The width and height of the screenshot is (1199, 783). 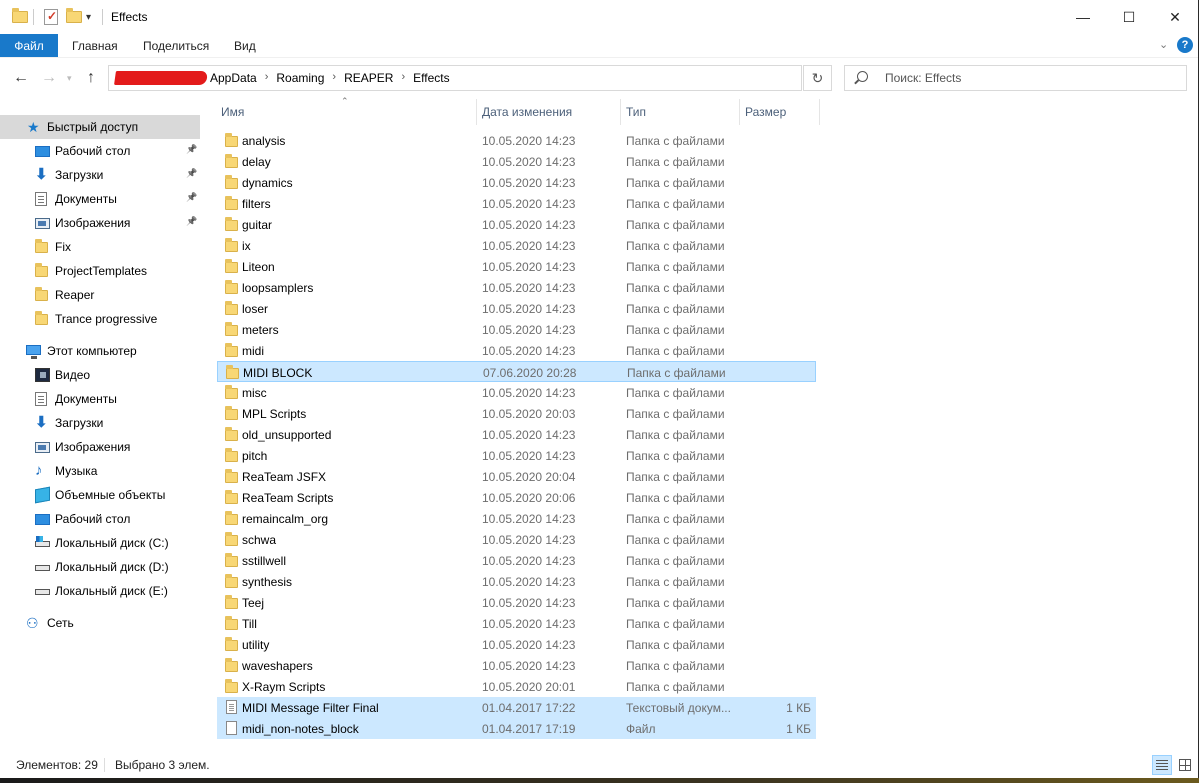 What do you see at coordinates (42, 151) in the screenshot?
I see `desktop-icon` at bounding box center [42, 151].